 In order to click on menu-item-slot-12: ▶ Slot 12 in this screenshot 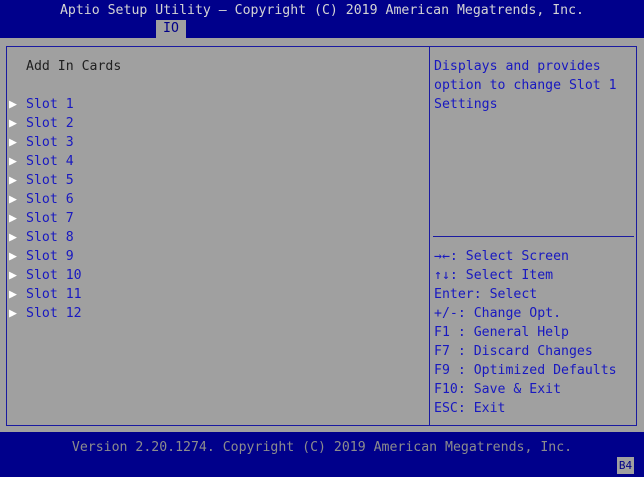, I will do `click(210, 313)`.